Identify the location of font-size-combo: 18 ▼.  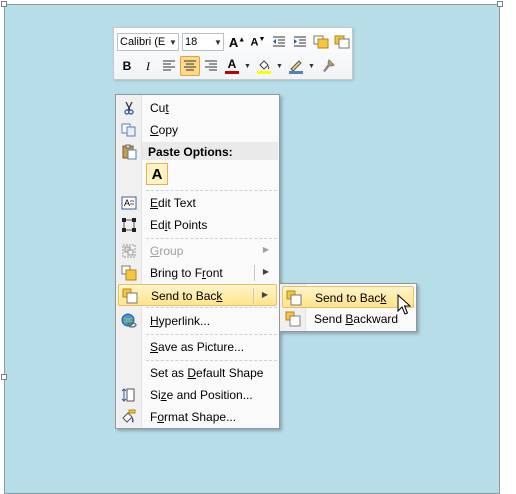
(203, 42).